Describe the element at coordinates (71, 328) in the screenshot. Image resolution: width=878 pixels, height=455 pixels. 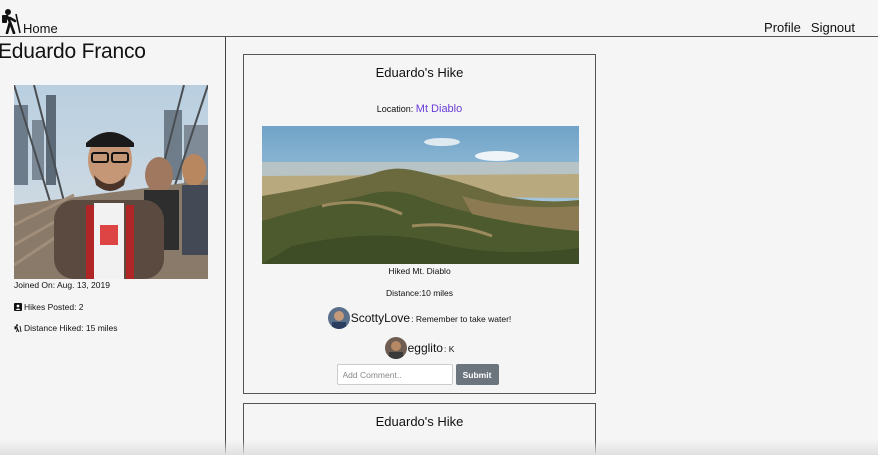
I see `distance-hiked-text: Distance Hiked: 15 miles` at that location.